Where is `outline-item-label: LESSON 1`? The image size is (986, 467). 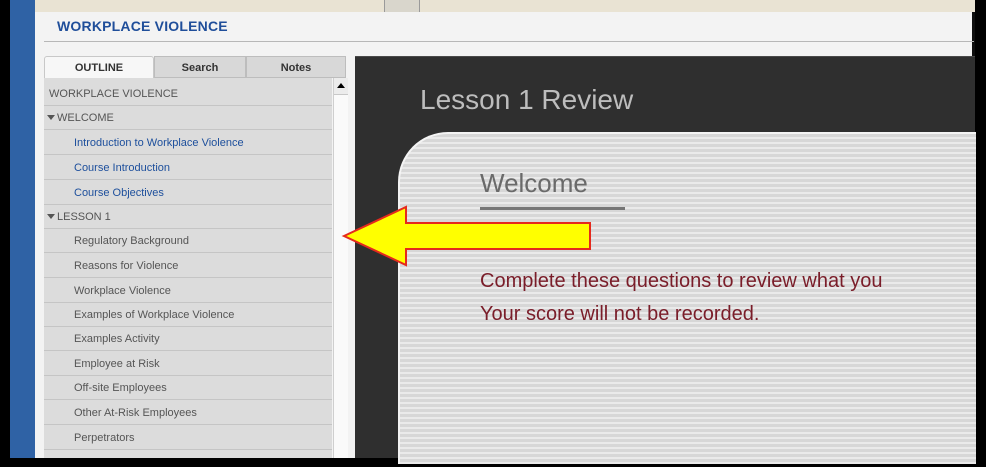 outline-item-label: LESSON 1 is located at coordinates (84, 217).